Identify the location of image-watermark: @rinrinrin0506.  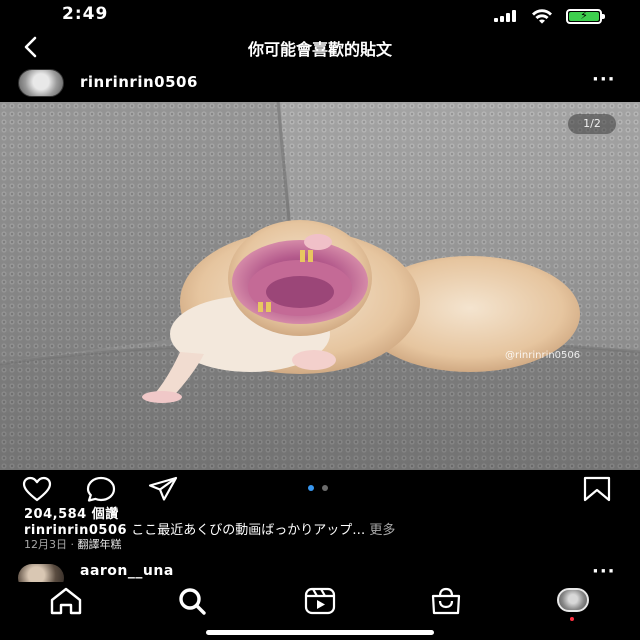
(543, 355).